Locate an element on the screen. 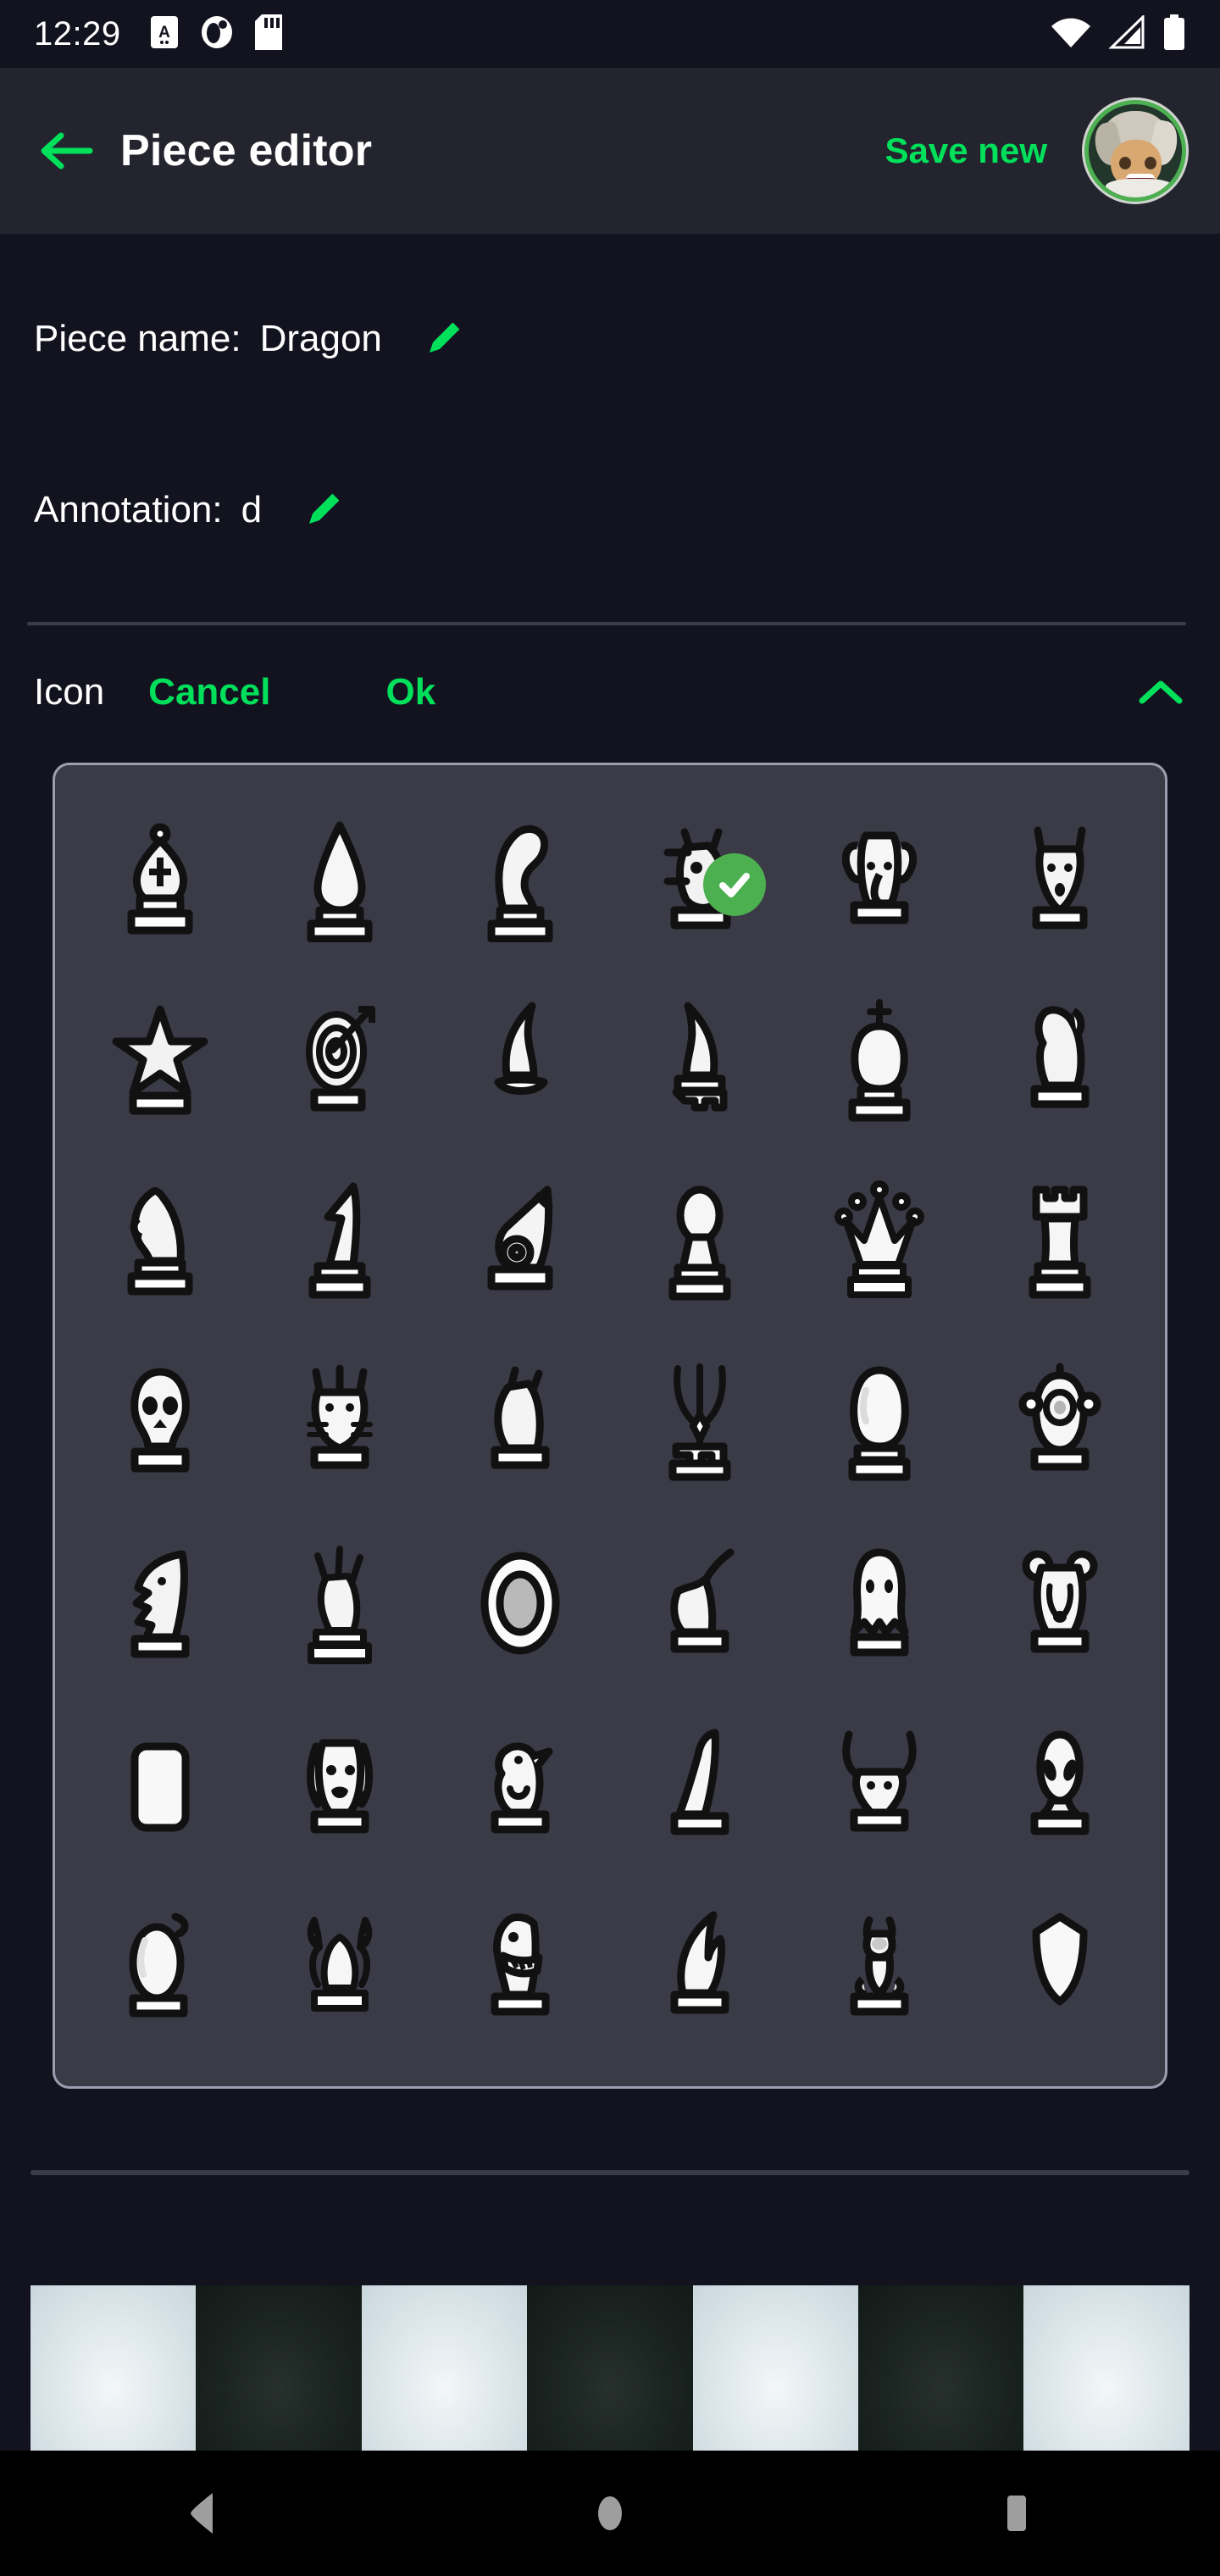 Image resolution: width=1220 pixels, height=2576 pixels. avatar-eye-left is located at coordinates (1125, 163).